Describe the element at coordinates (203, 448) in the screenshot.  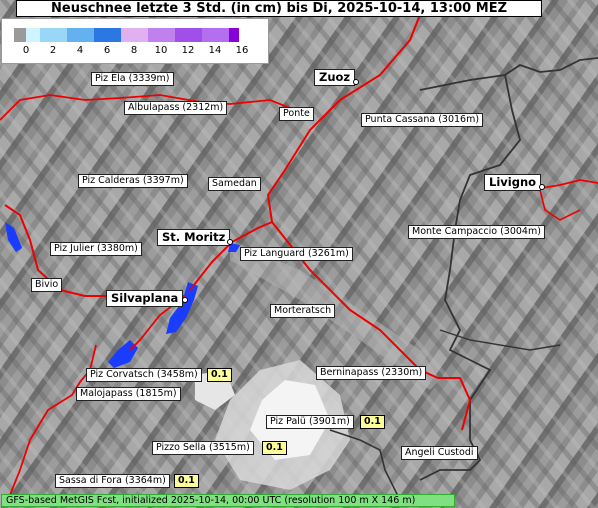
I see `place-label: Pizzo Sella (3515m)` at that location.